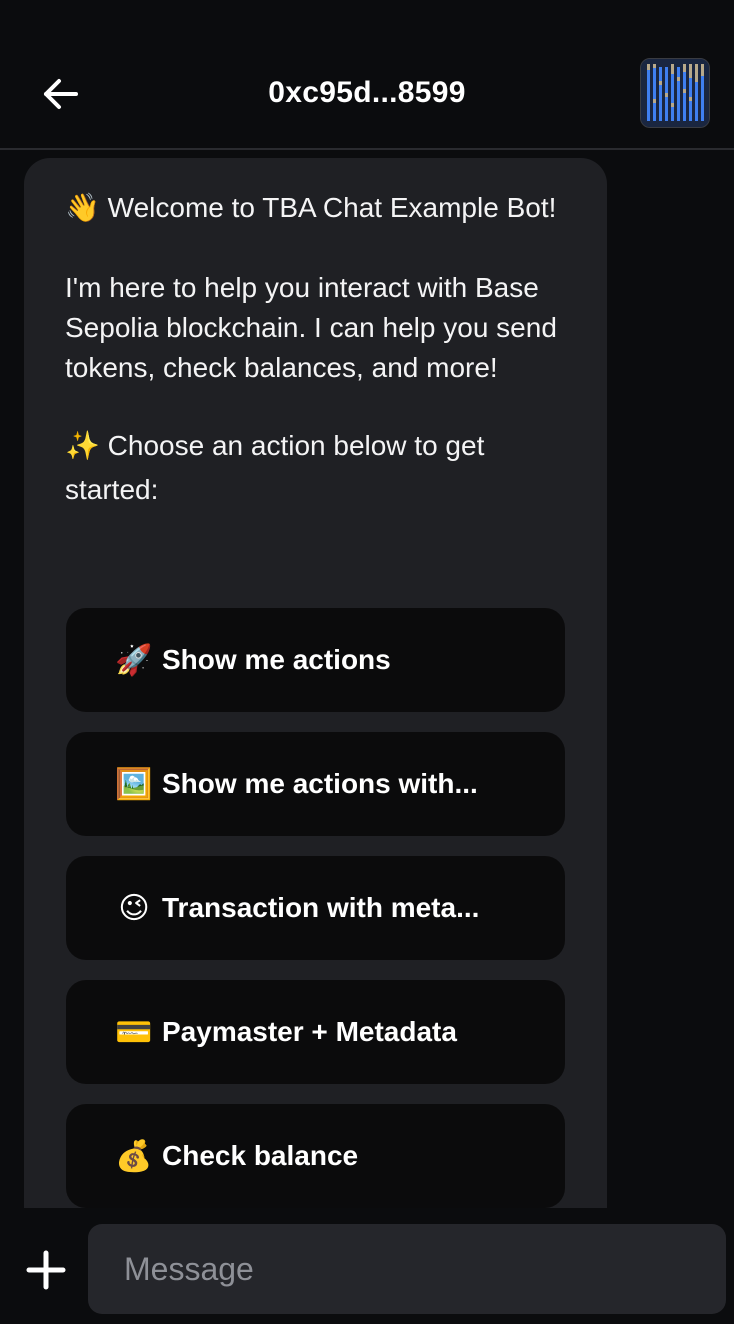 The height and width of the screenshot is (1324, 734). I want to click on rocket-emoji: 🚀, so click(134, 660).